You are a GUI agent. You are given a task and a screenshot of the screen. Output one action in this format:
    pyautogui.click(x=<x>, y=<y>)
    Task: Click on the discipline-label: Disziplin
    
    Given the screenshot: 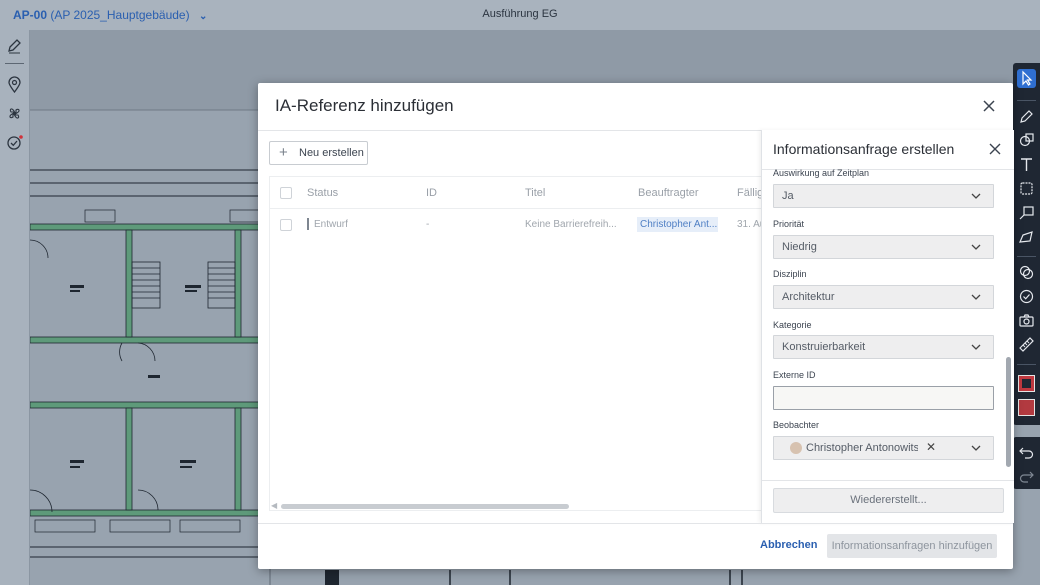 What is the action you would take?
    pyautogui.click(x=790, y=274)
    